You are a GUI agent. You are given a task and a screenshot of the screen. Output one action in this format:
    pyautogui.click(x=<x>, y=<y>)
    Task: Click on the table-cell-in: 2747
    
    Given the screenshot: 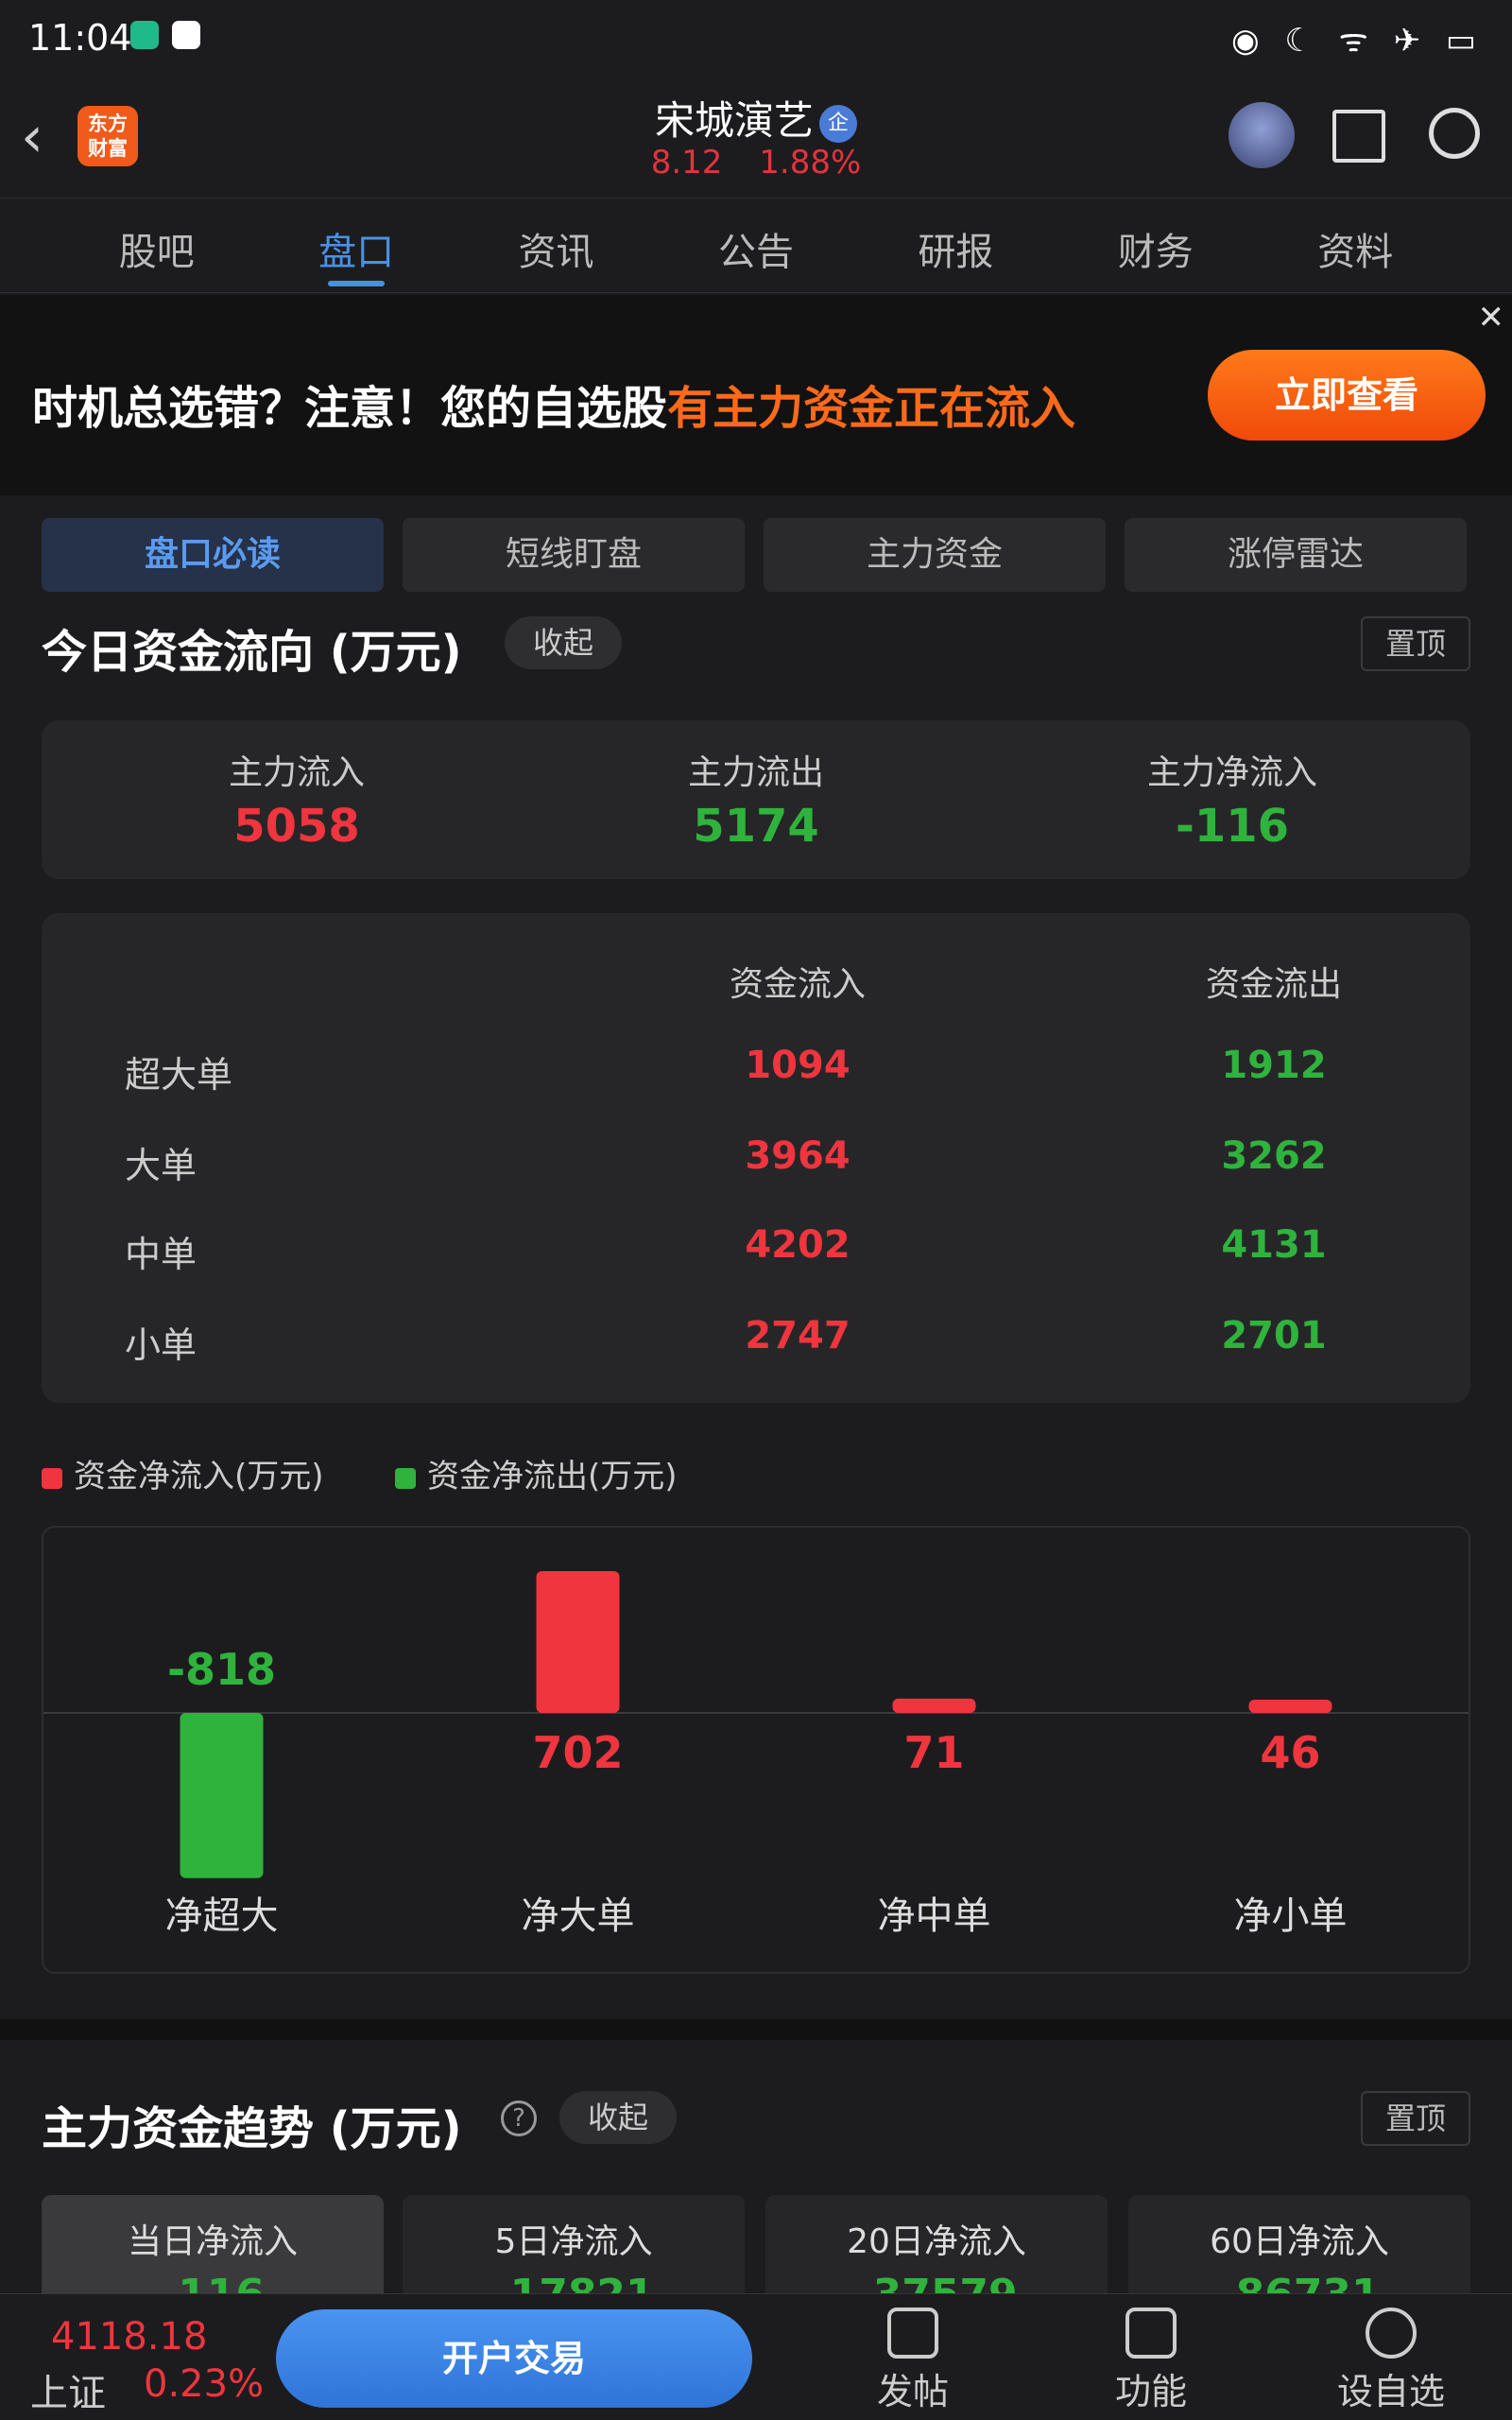 What is the action you would take?
    pyautogui.click(x=797, y=1335)
    